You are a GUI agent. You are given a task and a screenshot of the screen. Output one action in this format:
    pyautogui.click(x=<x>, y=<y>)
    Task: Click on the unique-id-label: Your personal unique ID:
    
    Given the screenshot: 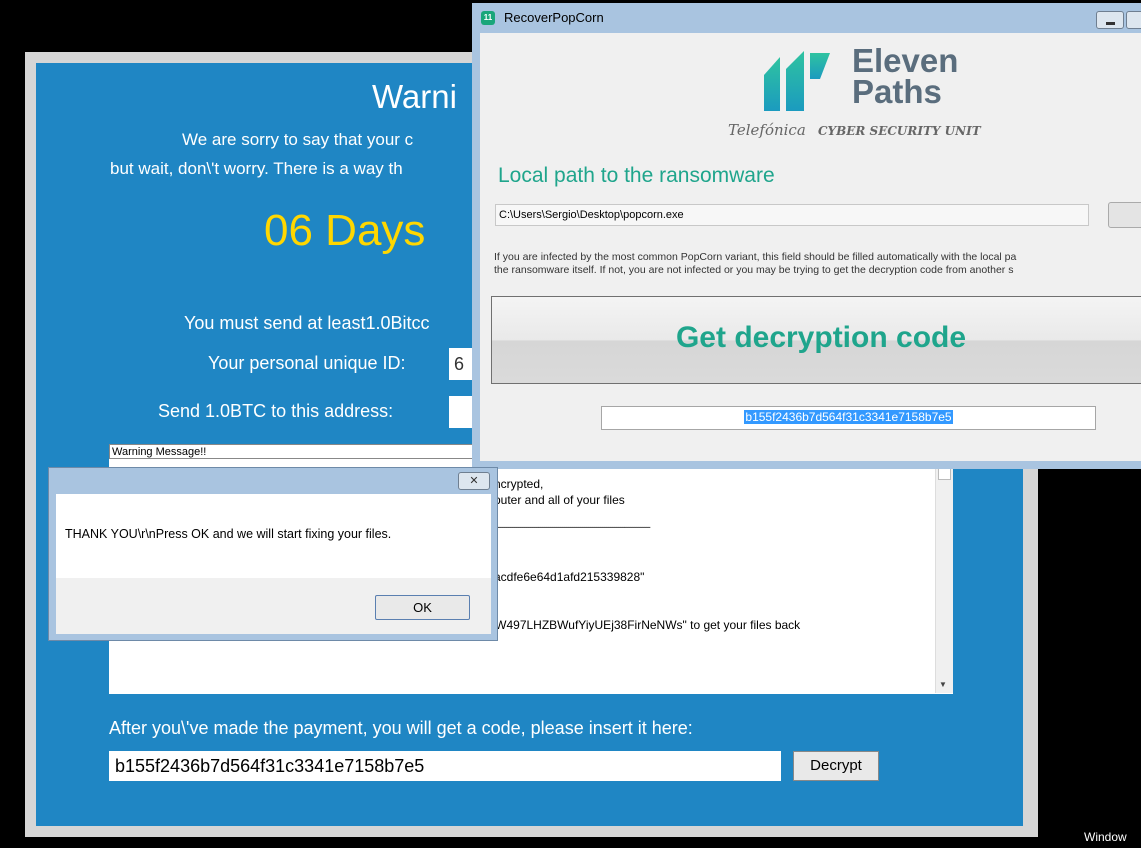 What is the action you would take?
    pyautogui.click(x=307, y=363)
    